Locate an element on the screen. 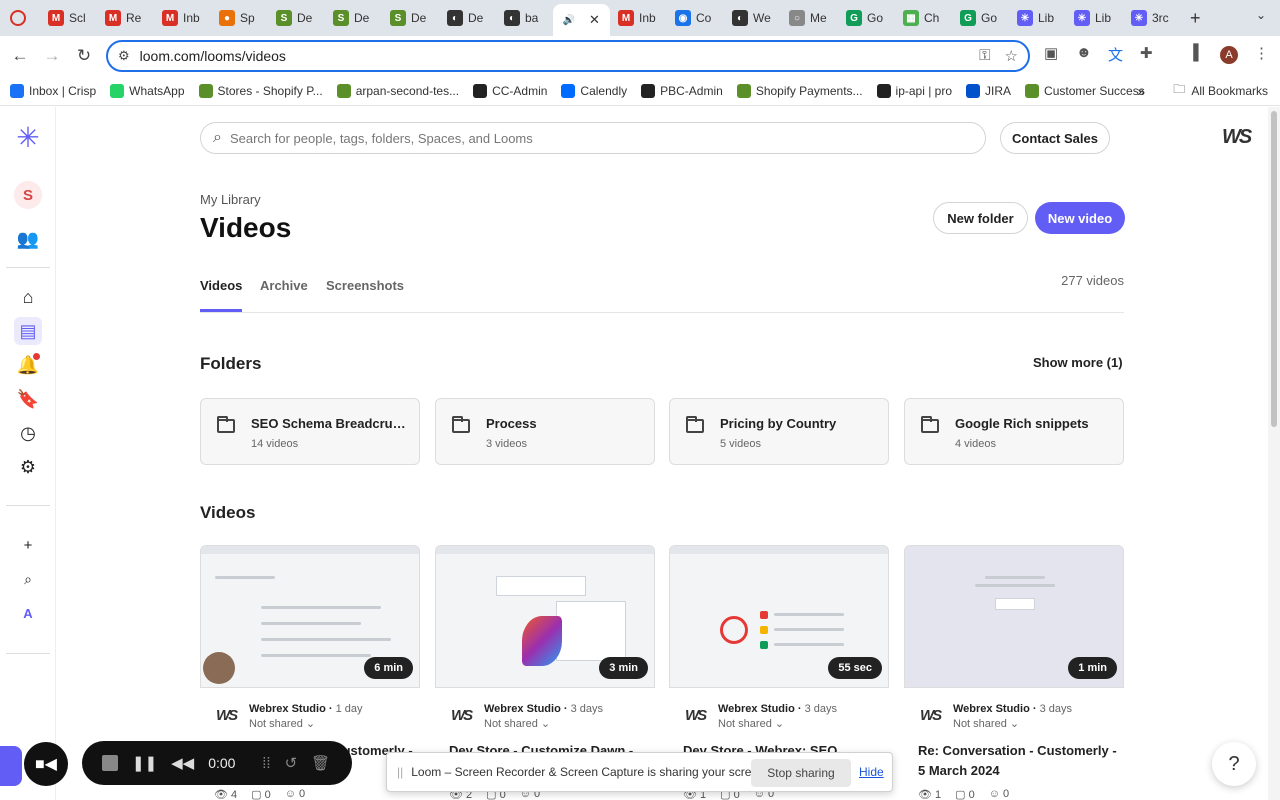  workspace-letter: A is located at coordinates (28, 613).